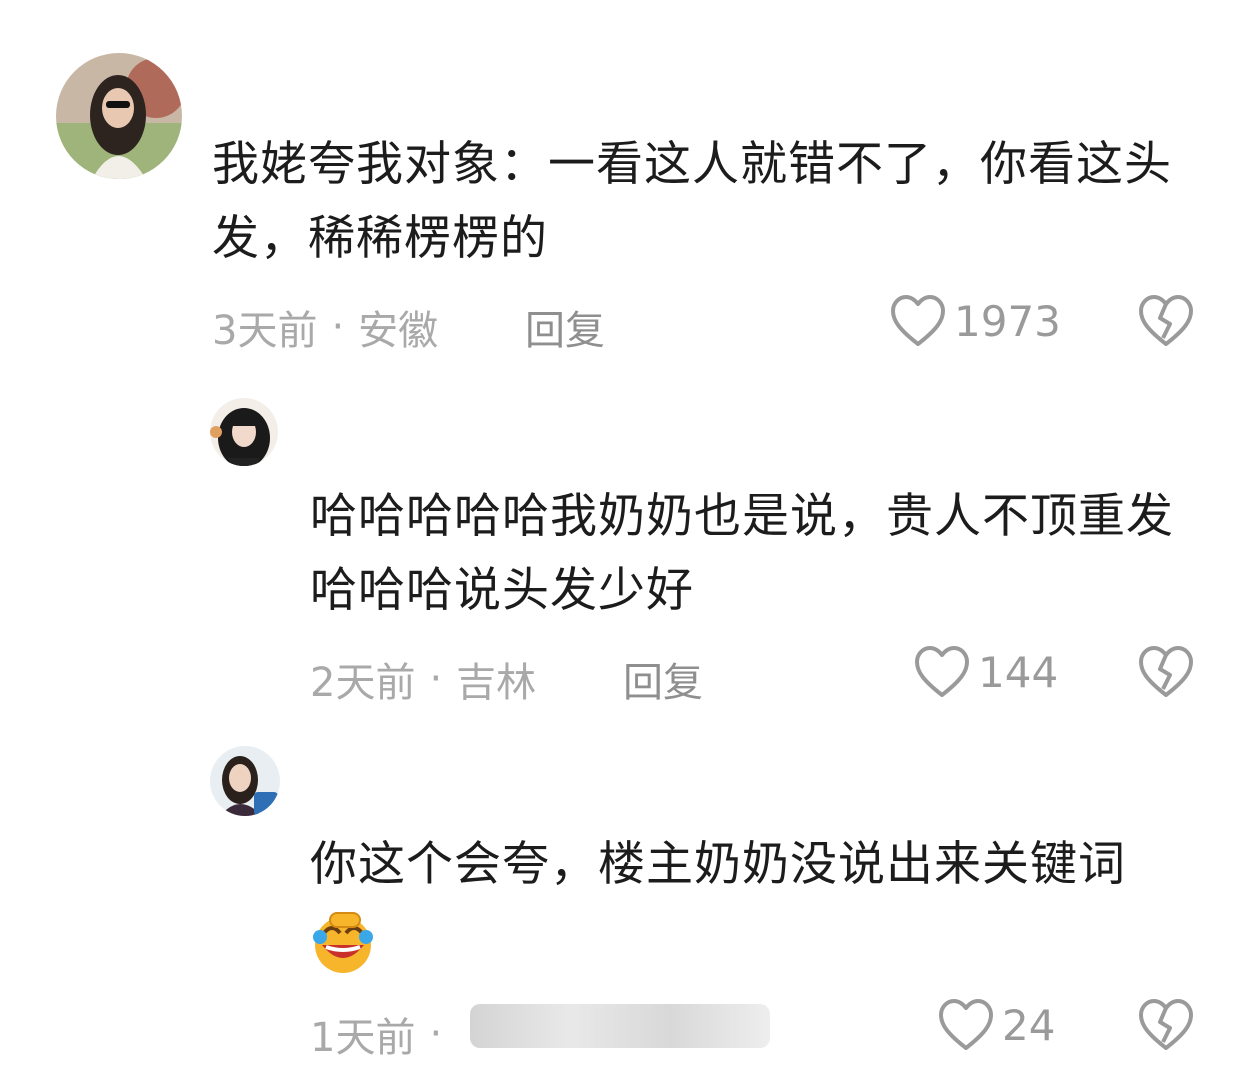 The image size is (1260, 1065). Describe the element at coordinates (760, 902) in the screenshot. I see `comment-text: 你这个会夸，楼主奶奶没说出来关键词` at that location.